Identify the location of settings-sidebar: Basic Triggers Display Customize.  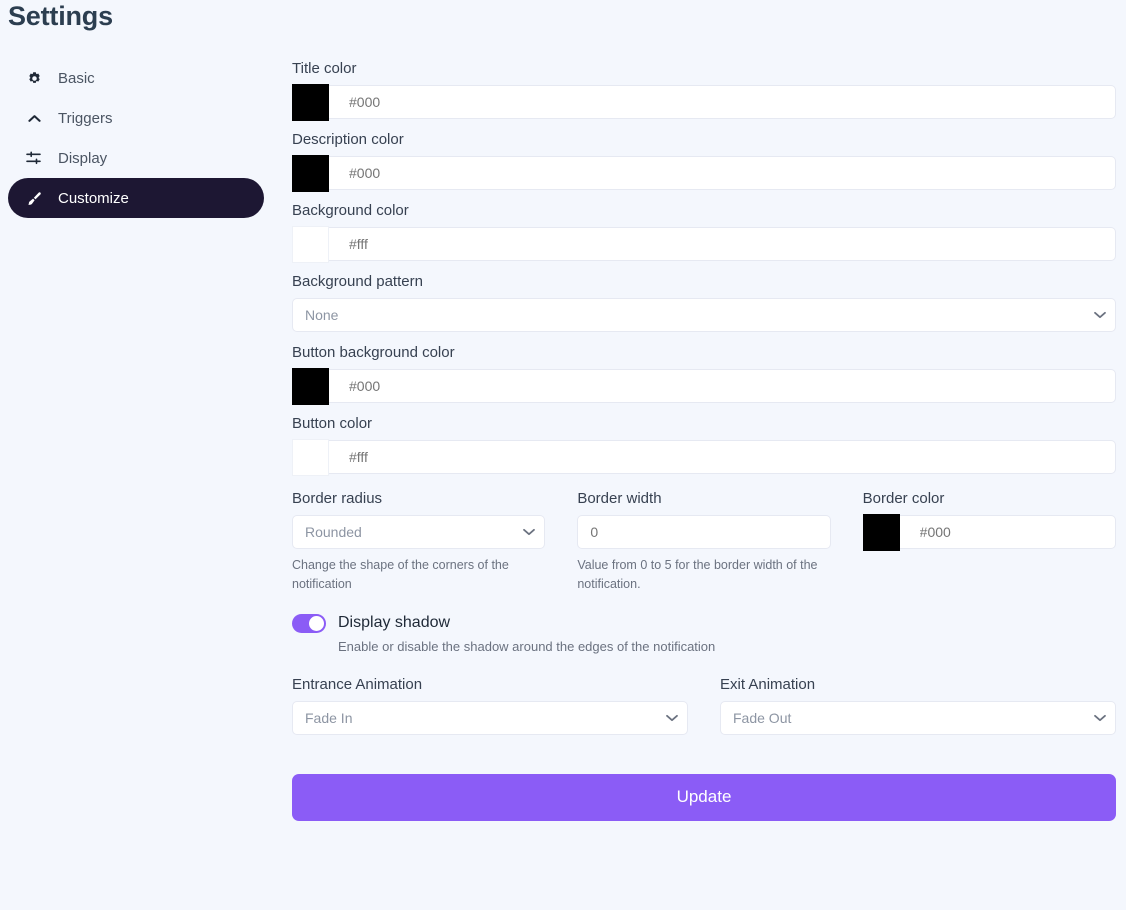
(136, 138).